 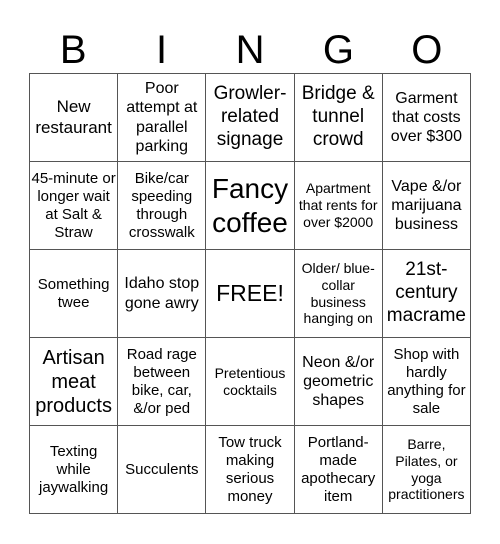 What do you see at coordinates (73, 50) in the screenshot?
I see `header-letter-b: B` at bounding box center [73, 50].